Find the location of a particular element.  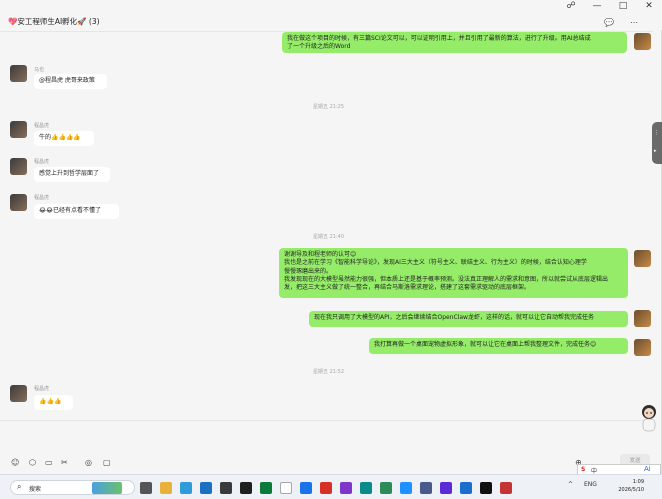

tray-expand: ^ is located at coordinates (570, 484).